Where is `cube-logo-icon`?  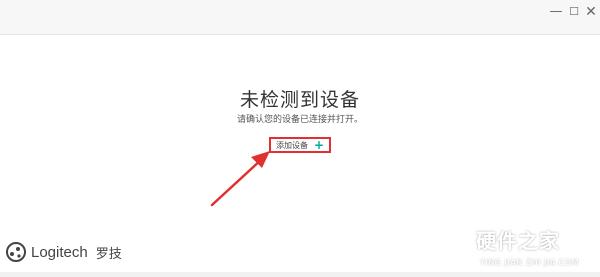 cube-logo-icon is located at coordinates (452, 245).